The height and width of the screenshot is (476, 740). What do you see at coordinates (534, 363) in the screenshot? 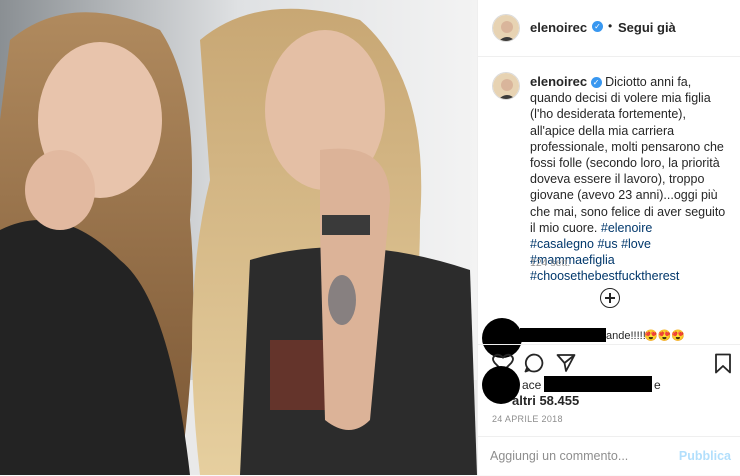
I see `comment-icon` at bounding box center [534, 363].